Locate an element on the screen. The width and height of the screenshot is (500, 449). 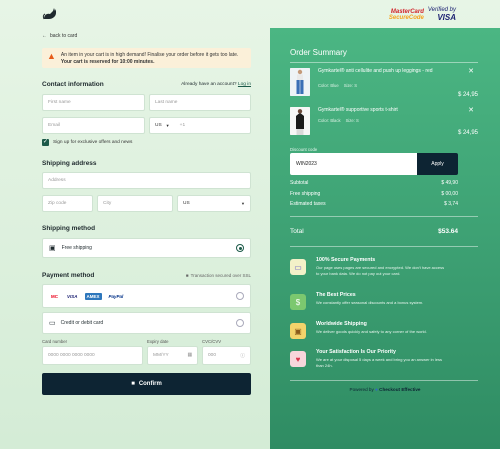
payment-method-title: Payment method is located at coordinates (68, 275).